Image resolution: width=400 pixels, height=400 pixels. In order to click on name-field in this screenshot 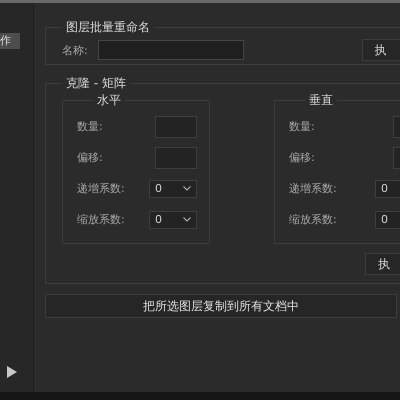, I will do `click(171, 50)`.